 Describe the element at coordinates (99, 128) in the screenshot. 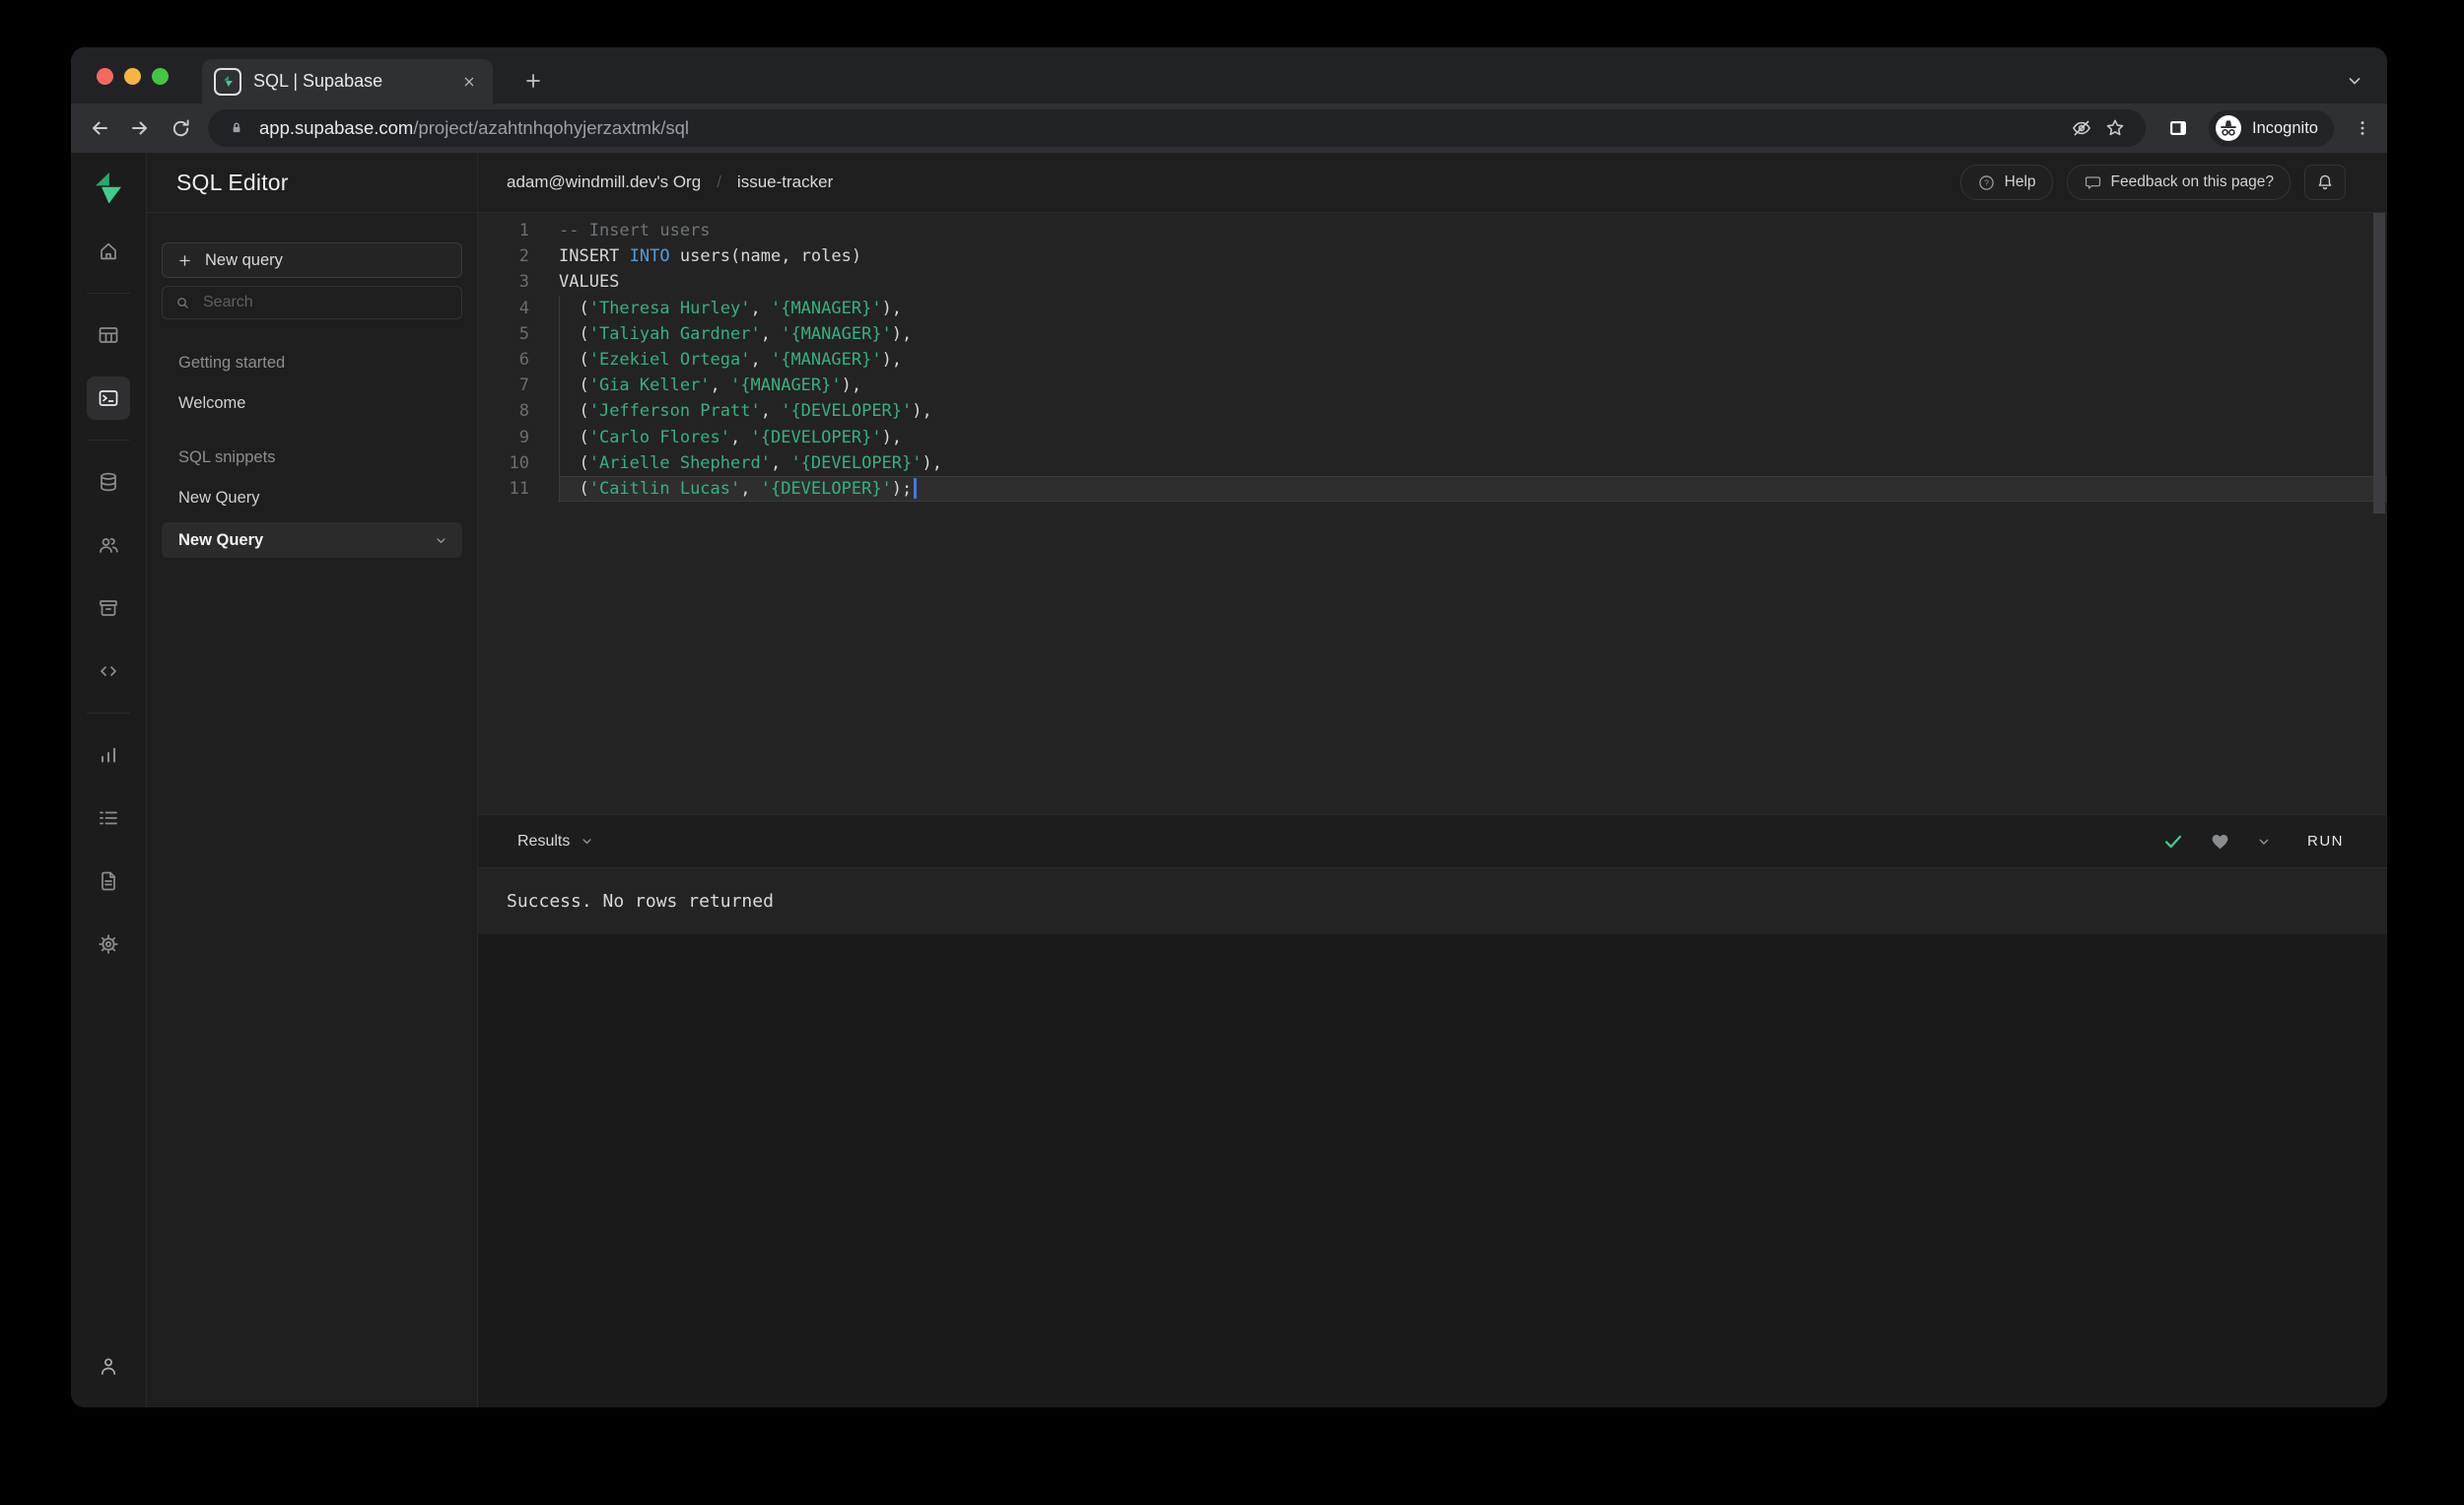

I see `back-icon` at that location.